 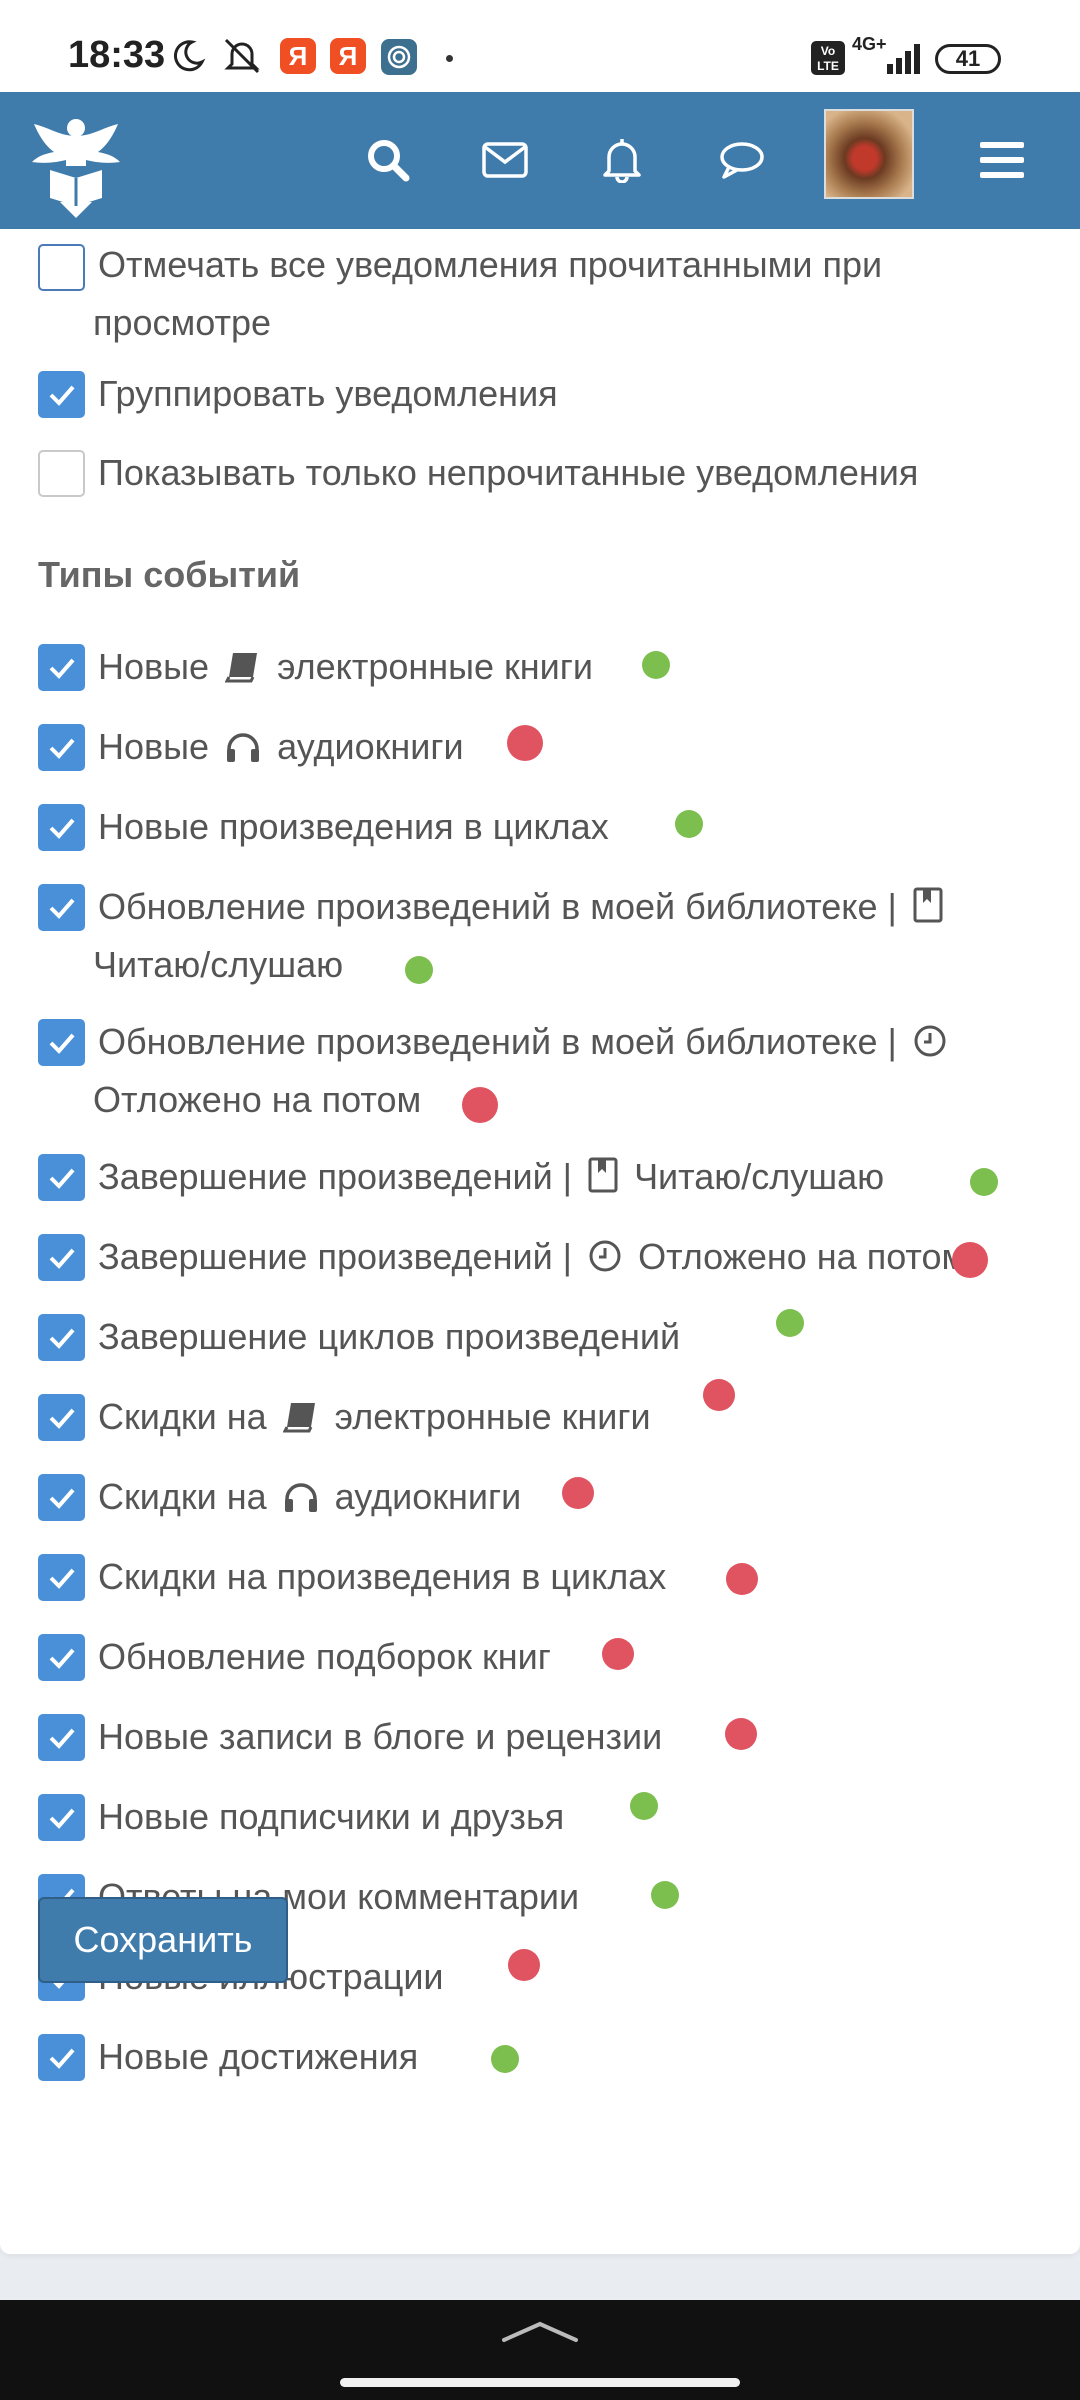 I want to click on messages-button, so click(x=505, y=160).